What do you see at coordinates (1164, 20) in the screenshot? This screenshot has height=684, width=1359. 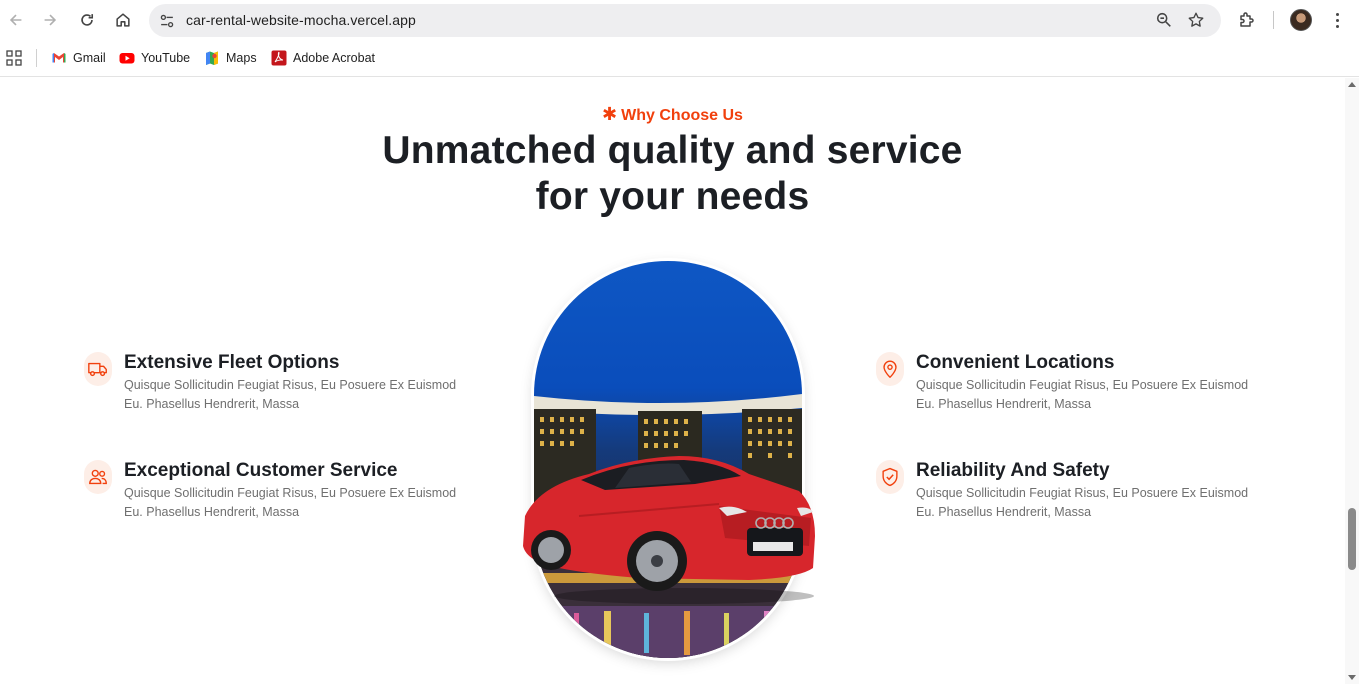 I see `zoom-icon` at bounding box center [1164, 20].